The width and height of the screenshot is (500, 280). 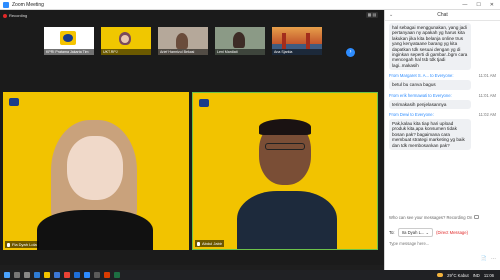 What do you see at coordinates (6, 4) in the screenshot?
I see `zoom-app-icon` at bounding box center [6, 4].